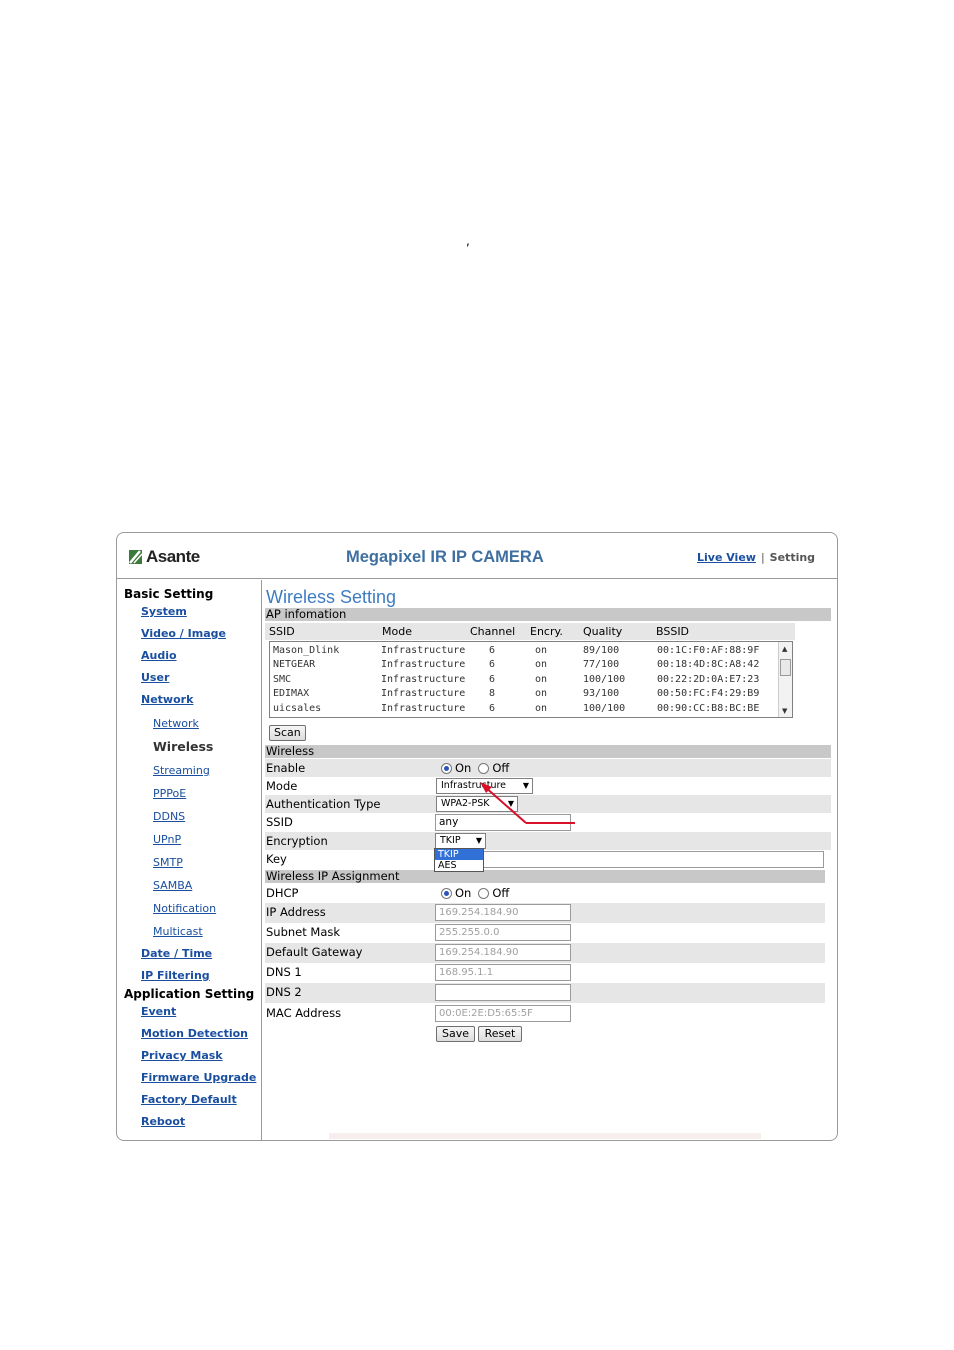 Image resolution: width=954 pixels, height=1350 pixels. I want to click on sidebar-subitem-wireless: Wireless, so click(183, 746).